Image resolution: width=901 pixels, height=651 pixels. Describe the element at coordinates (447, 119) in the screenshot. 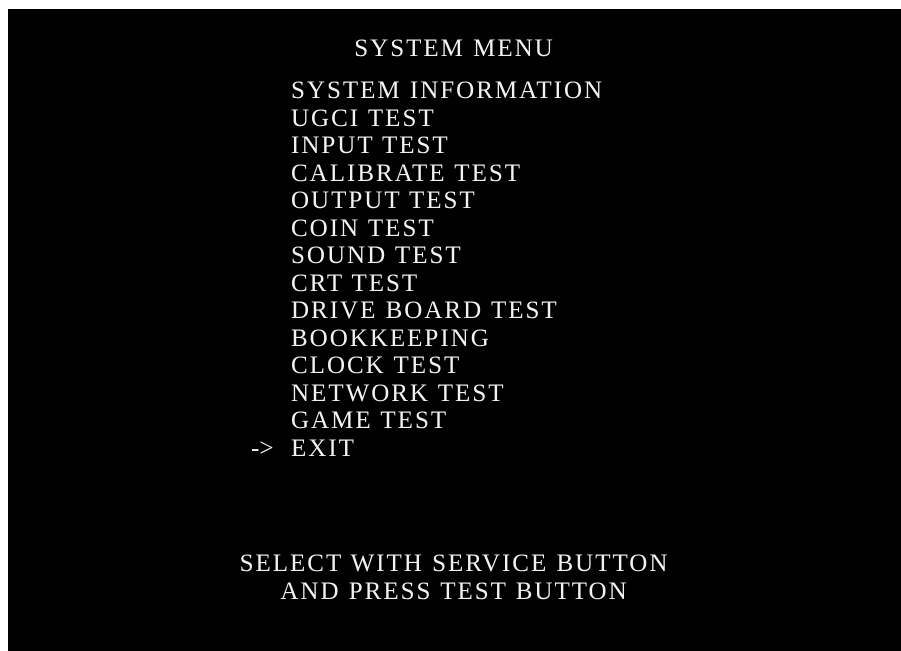

I see `menu-item-ugci-test: UGCI TEST` at that location.